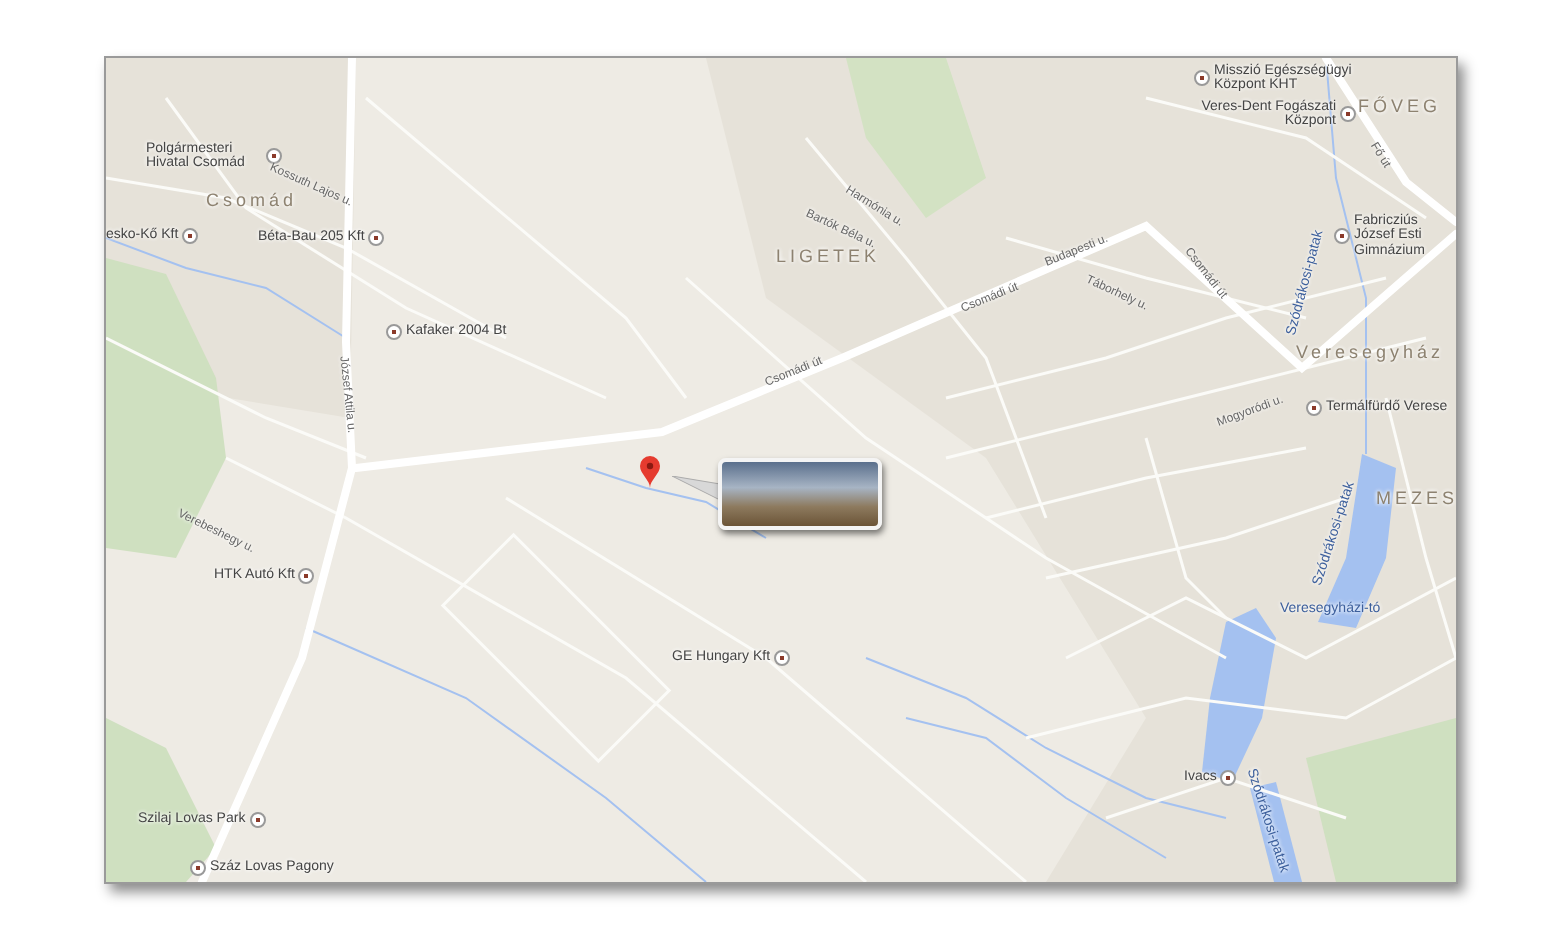 The image size is (1558, 934). What do you see at coordinates (800, 494) in the screenshot?
I see `photo-placeholder` at bounding box center [800, 494].